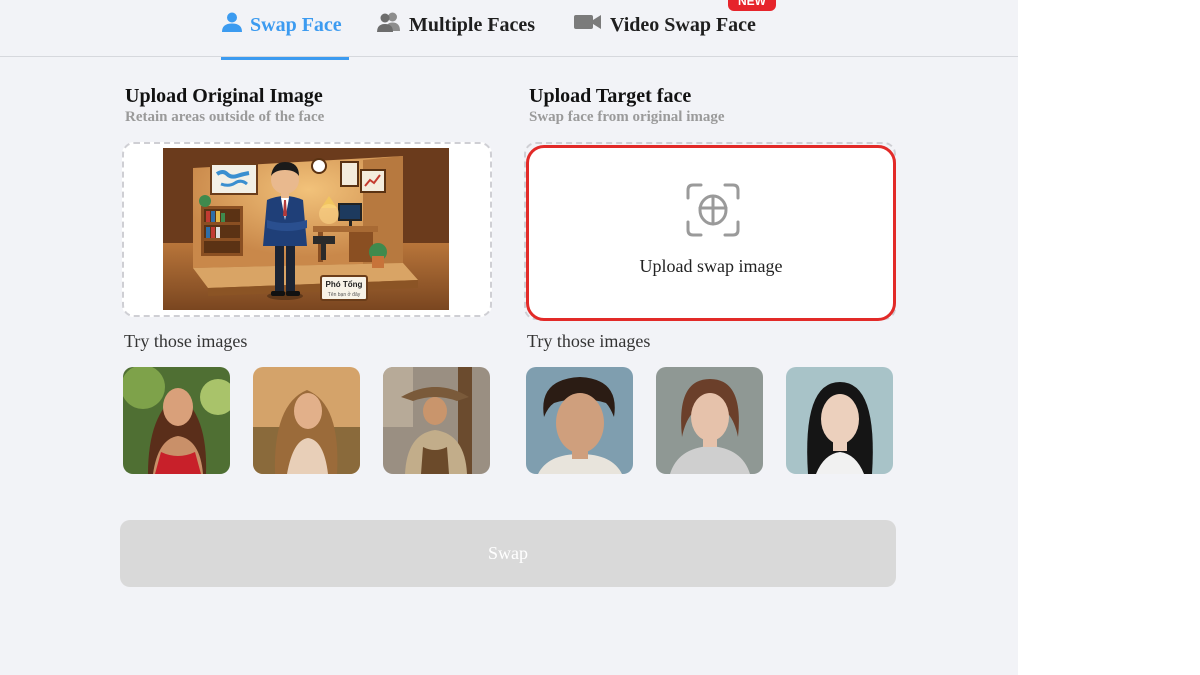 The image size is (1200, 675). I want to click on users-icon, so click(389, 25).